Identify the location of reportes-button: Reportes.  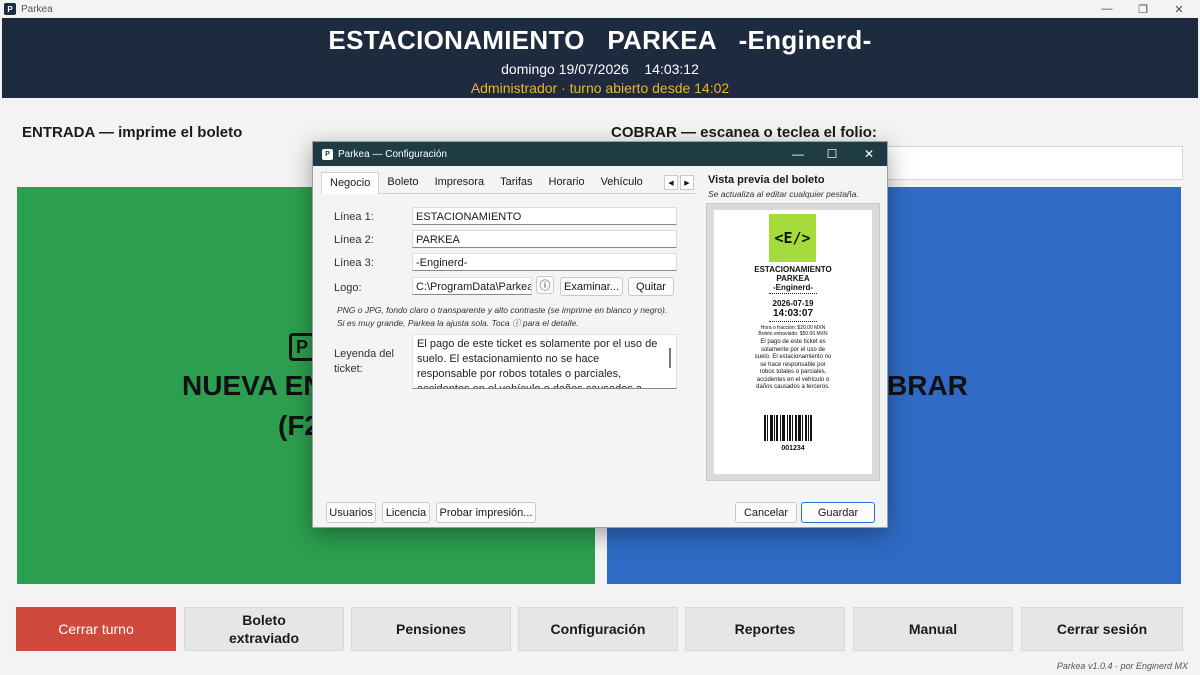
(765, 629).